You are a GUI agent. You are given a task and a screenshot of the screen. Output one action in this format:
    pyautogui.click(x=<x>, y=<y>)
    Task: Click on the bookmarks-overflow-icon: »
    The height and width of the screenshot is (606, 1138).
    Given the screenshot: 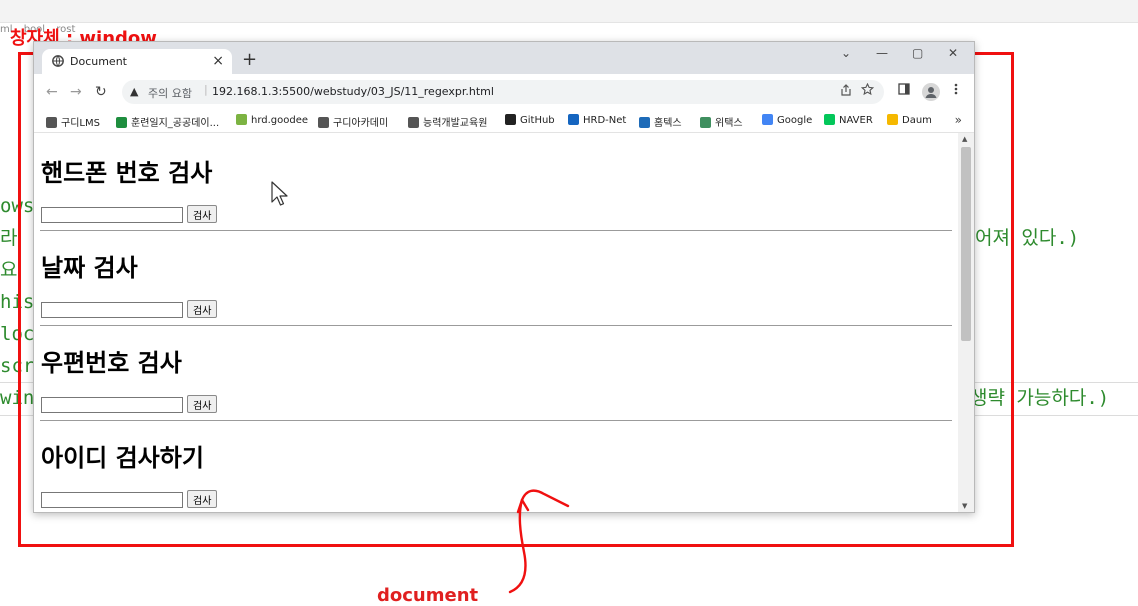 What is the action you would take?
    pyautogui.click(x=958, y=120)
    